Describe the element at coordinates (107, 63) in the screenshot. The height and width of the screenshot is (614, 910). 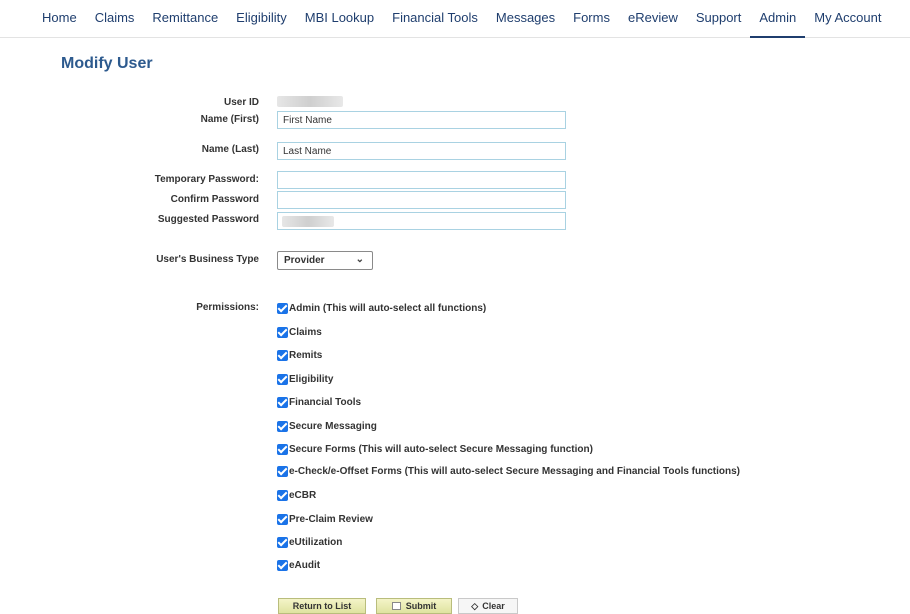
I see `page-title: Modify User` at that location.